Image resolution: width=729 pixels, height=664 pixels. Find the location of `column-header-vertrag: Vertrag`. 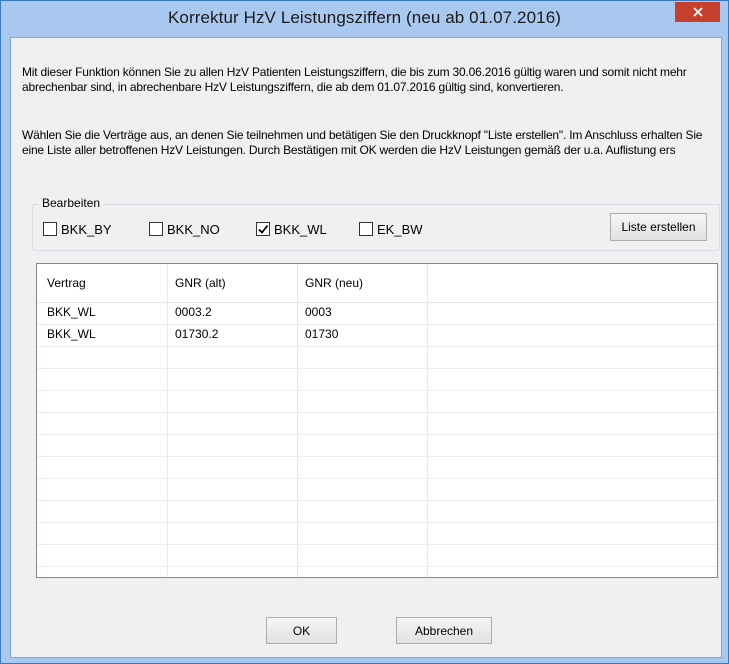

column-header-vertrag: Vertrag is located at coordinates (66, 283).